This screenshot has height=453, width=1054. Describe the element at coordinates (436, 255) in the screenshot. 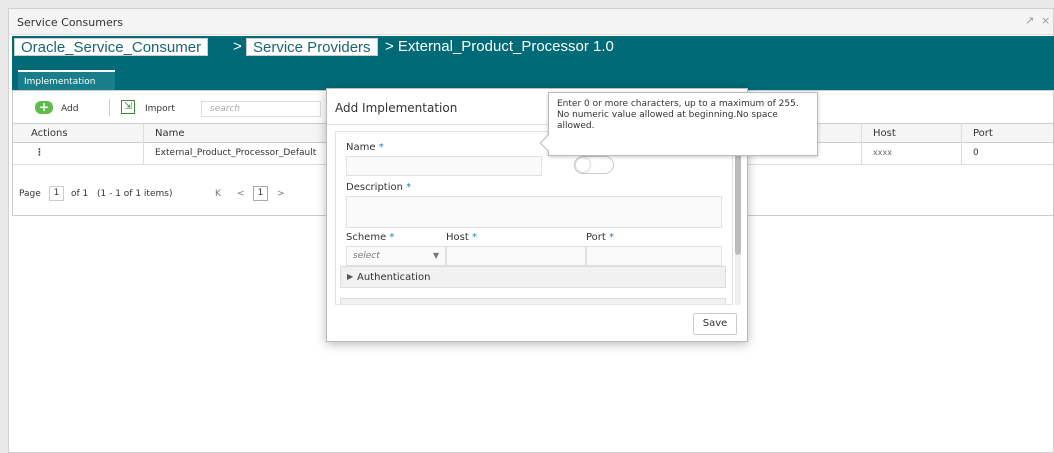

I see `chevron-down-icon: ▼` at that location.